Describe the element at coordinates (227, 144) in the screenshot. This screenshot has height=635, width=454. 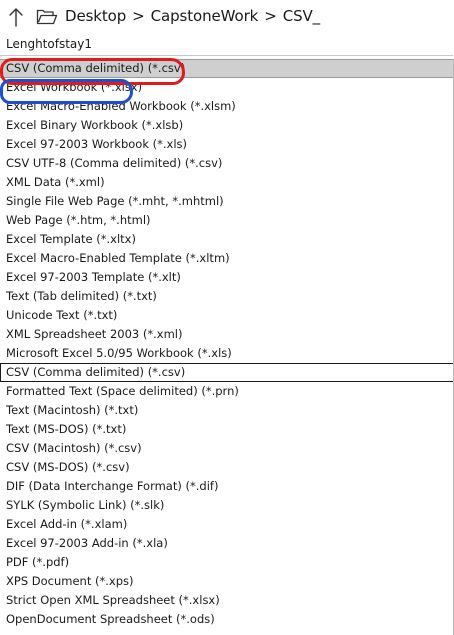
I see `file-type-option: Excel 97-2003 Workbook (*.xls)` at that location.